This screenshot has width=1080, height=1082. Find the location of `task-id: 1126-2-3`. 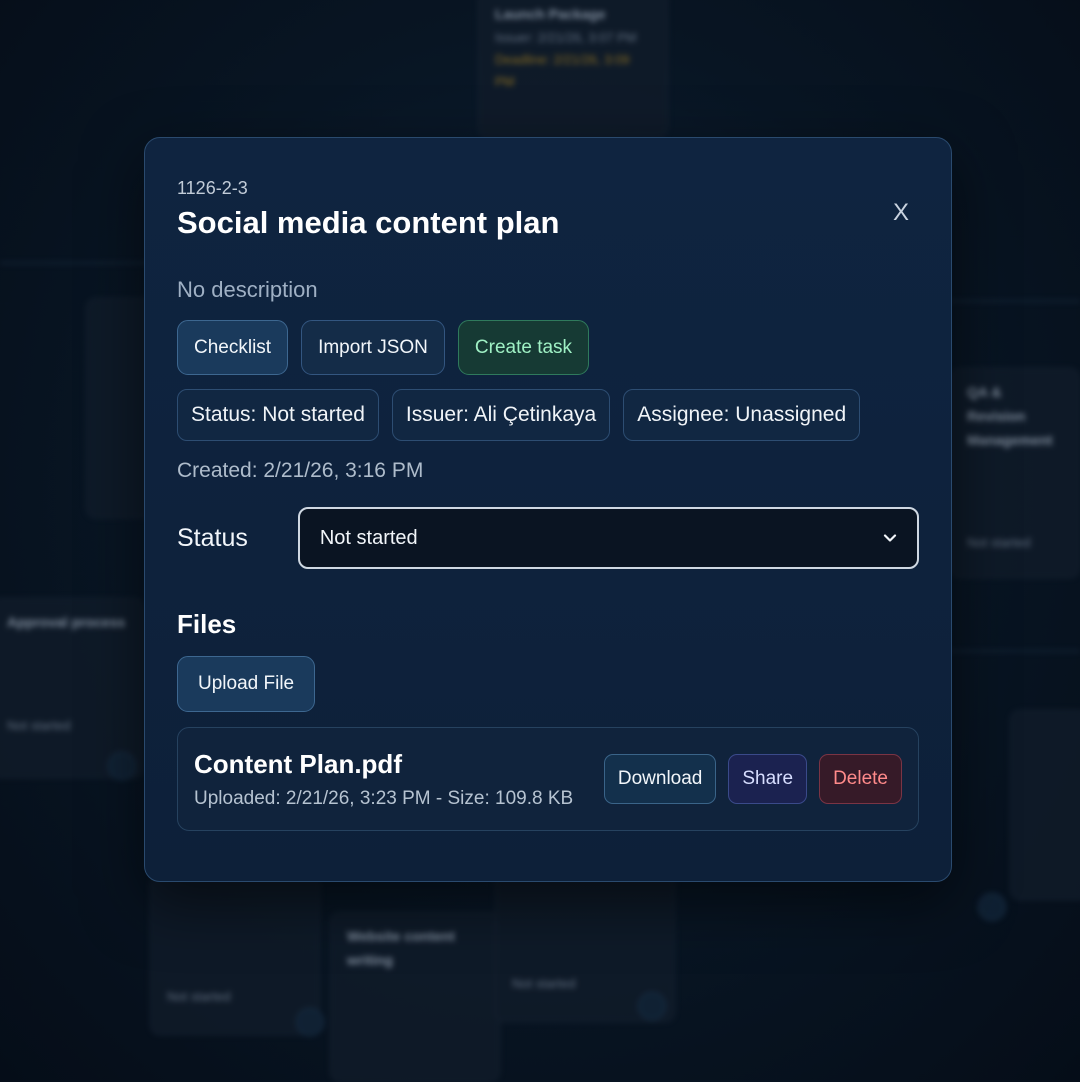

task-id: 1126-2-3 is located at coordinates (212, 188).